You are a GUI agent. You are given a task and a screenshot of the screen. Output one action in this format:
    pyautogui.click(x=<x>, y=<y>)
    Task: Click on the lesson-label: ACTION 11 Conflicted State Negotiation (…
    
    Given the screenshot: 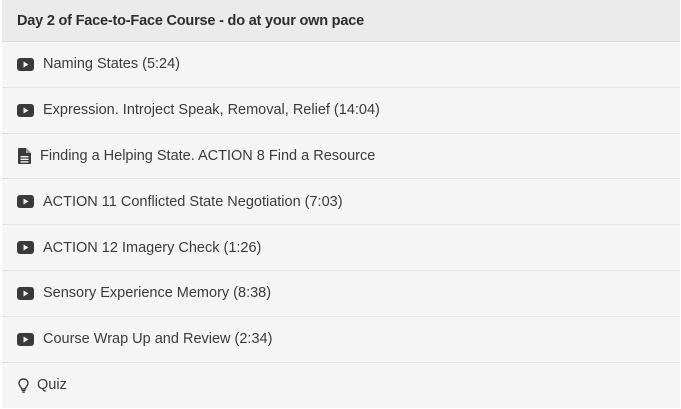 What is the action you would take?
    pyautogui.click(x=193, y=201)
    